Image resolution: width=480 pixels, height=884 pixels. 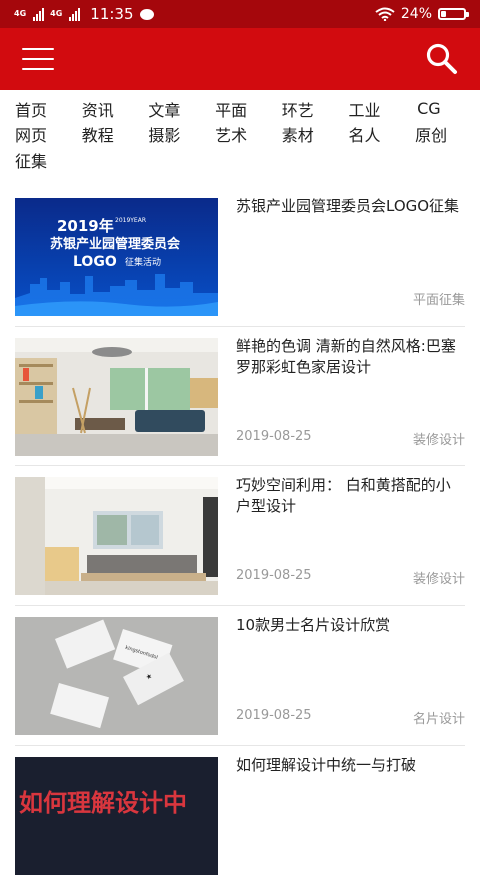 I want to click on article-title: 苏银产业园管理委员会LOGO征集, so click(x=350, y=206).